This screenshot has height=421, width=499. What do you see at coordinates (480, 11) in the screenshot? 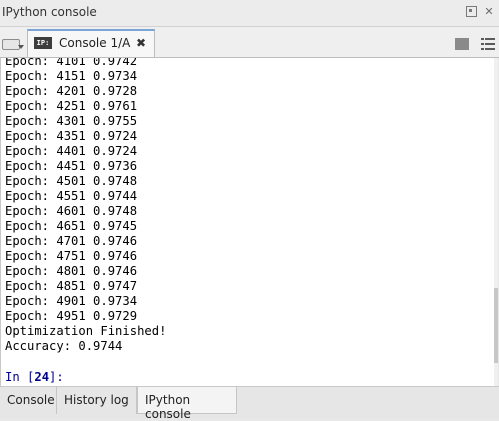
I see `pane-controls: ✕` at bounding box center [480, 11].